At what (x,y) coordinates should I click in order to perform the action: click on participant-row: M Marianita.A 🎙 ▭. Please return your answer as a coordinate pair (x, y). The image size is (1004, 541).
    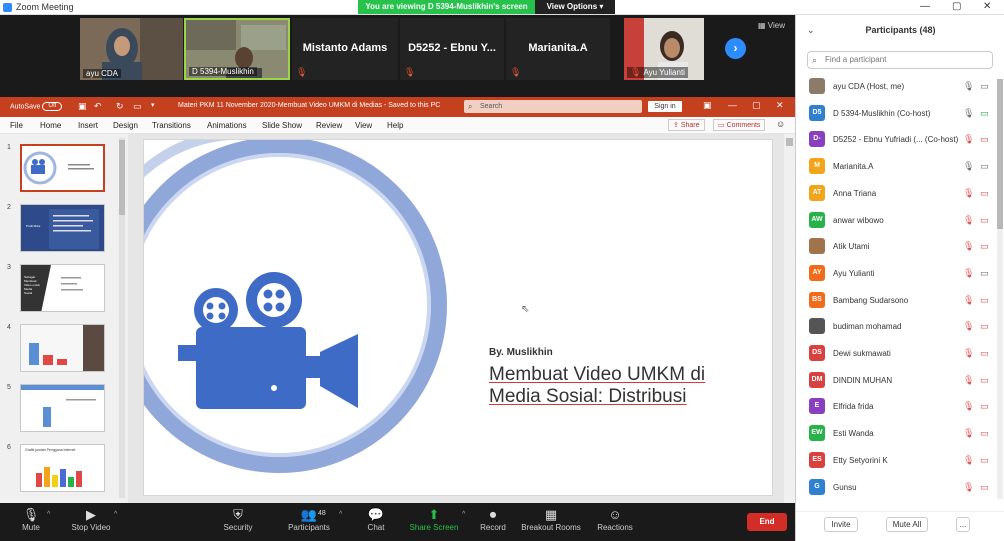
    Looking at the image, I should click on (896, 167).